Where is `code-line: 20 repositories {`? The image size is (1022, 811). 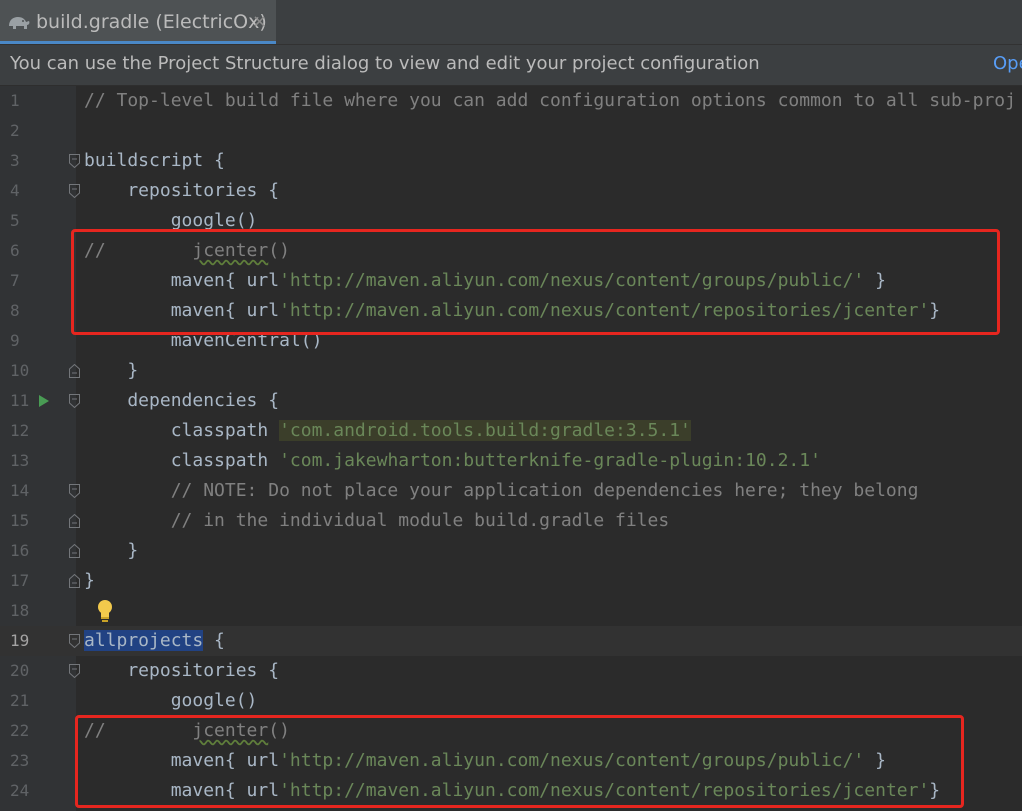 code-line: 20 repositories { is located at coordinates (511, 671).